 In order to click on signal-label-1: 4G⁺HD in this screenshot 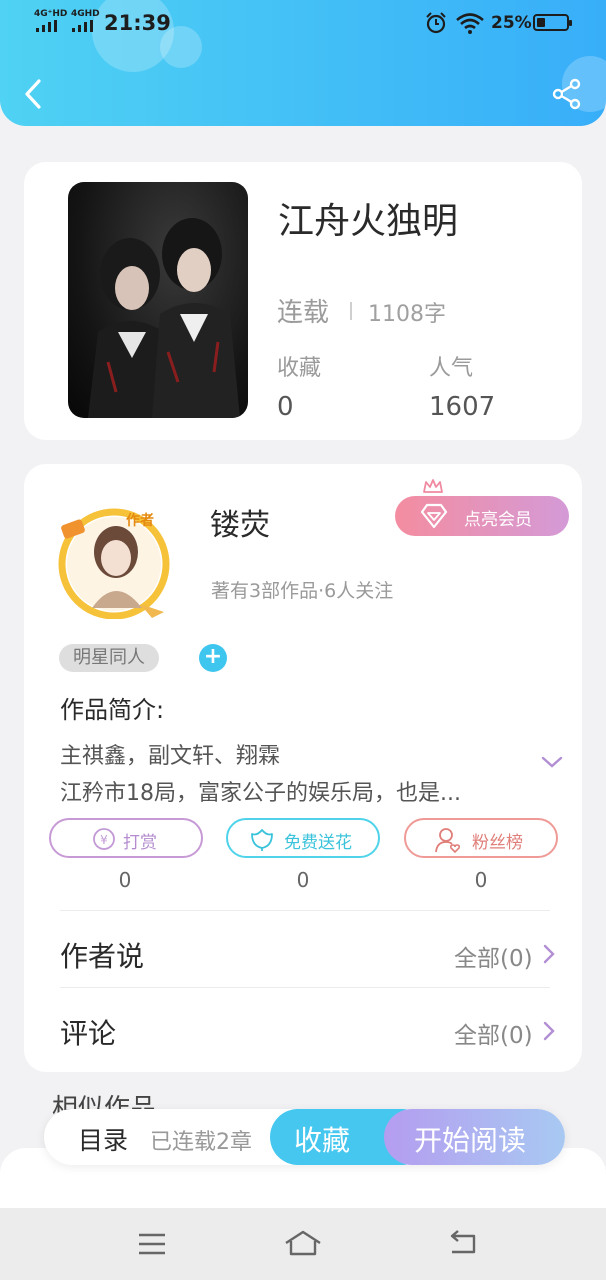, I will do `click(51, 14)`.